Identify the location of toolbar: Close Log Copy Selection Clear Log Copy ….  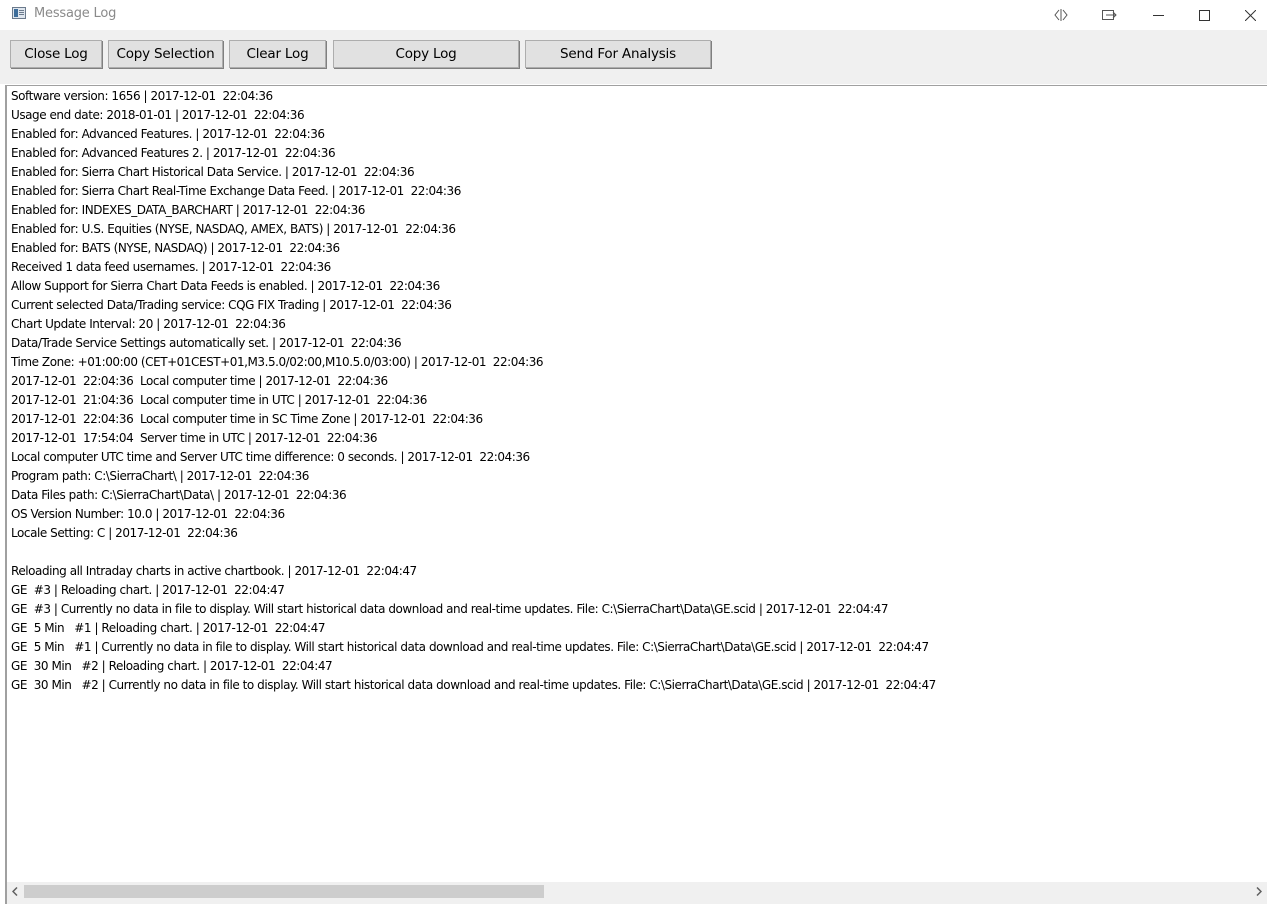
(633, 57).